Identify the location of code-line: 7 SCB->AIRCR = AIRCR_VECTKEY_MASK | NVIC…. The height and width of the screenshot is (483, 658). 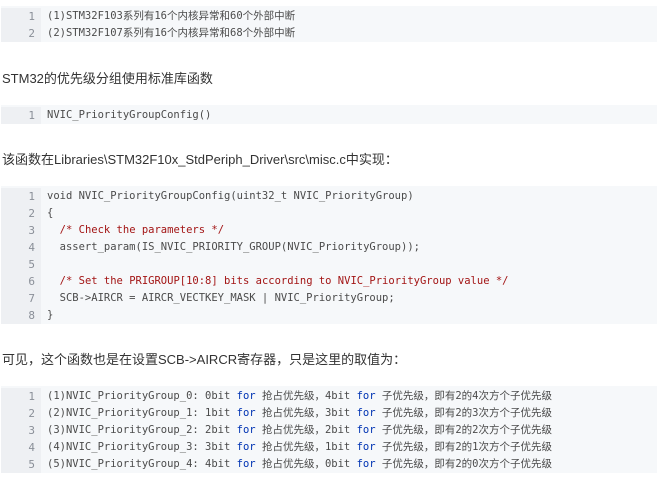
(329, 298).